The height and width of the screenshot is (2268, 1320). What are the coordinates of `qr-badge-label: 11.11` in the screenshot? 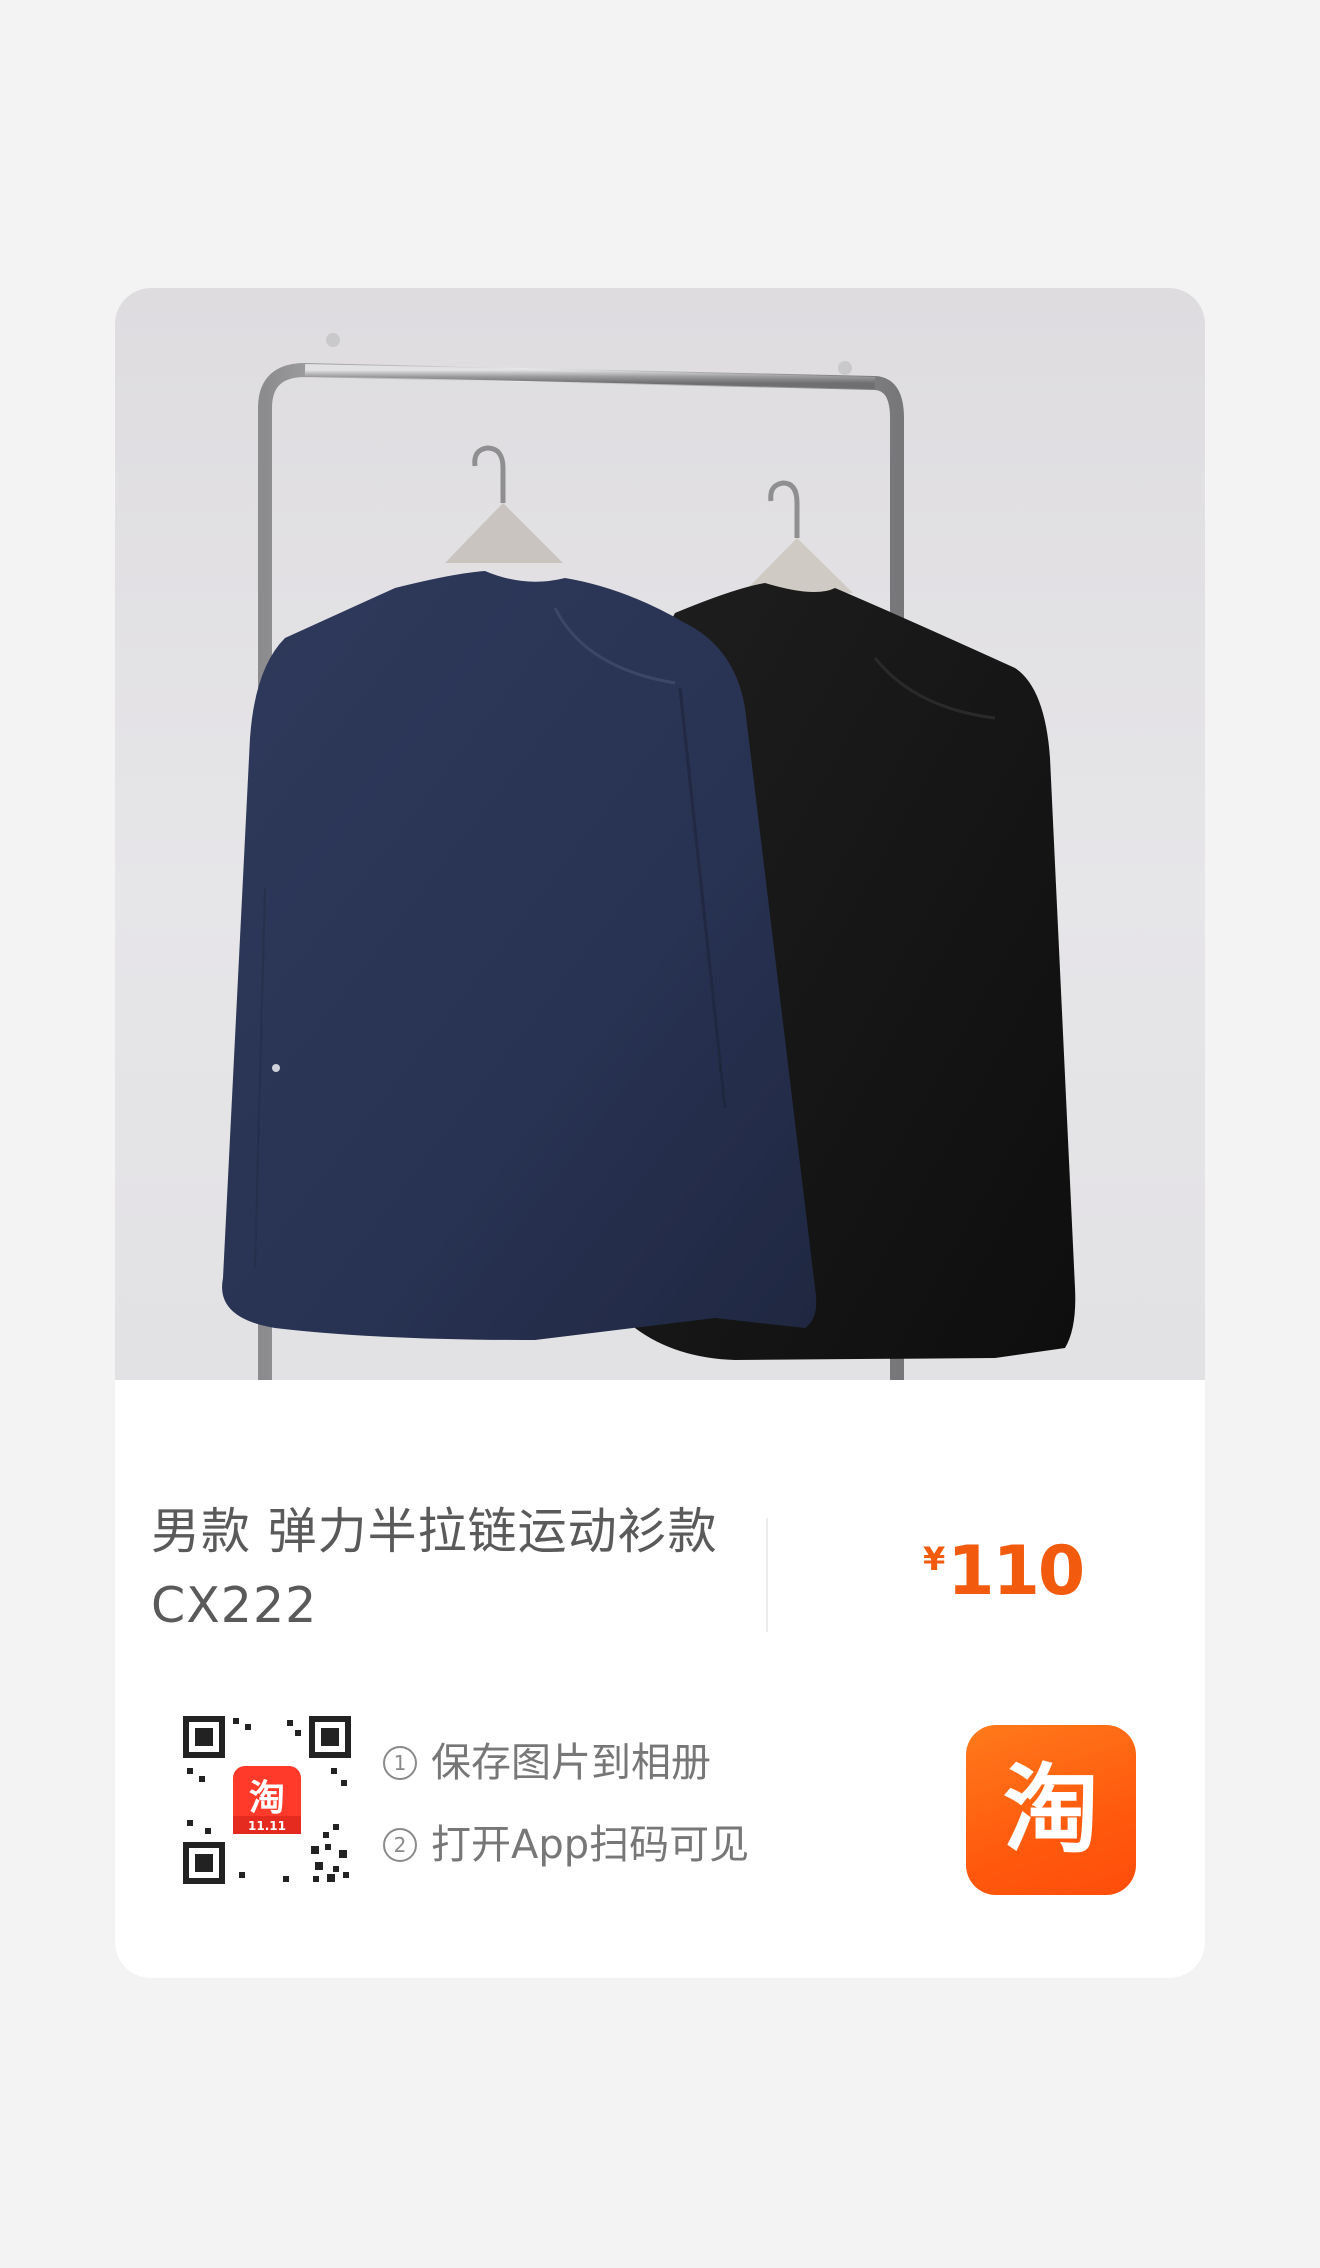 It's located at (267, 1826).